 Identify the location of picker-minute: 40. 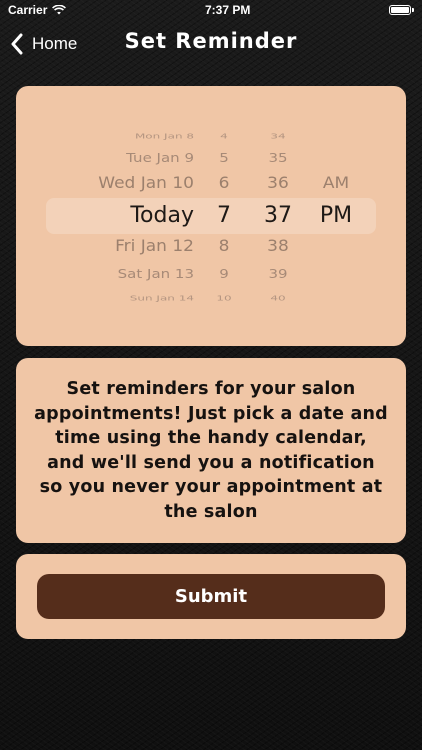
(278, 298).